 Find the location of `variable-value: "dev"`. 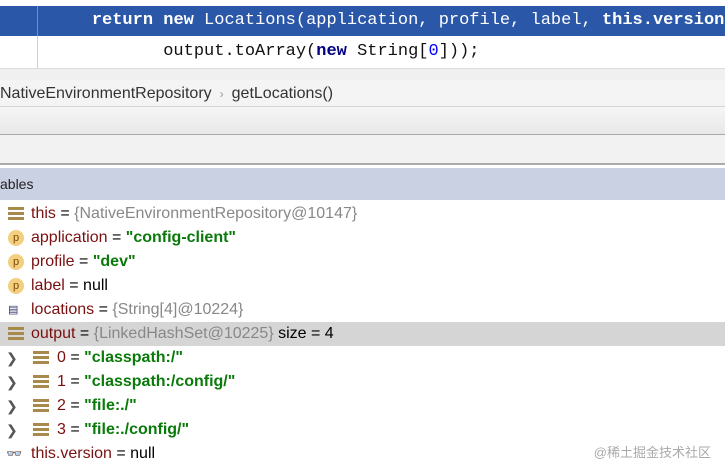

variable-value: "dev" is located at coordinates (114, 261).